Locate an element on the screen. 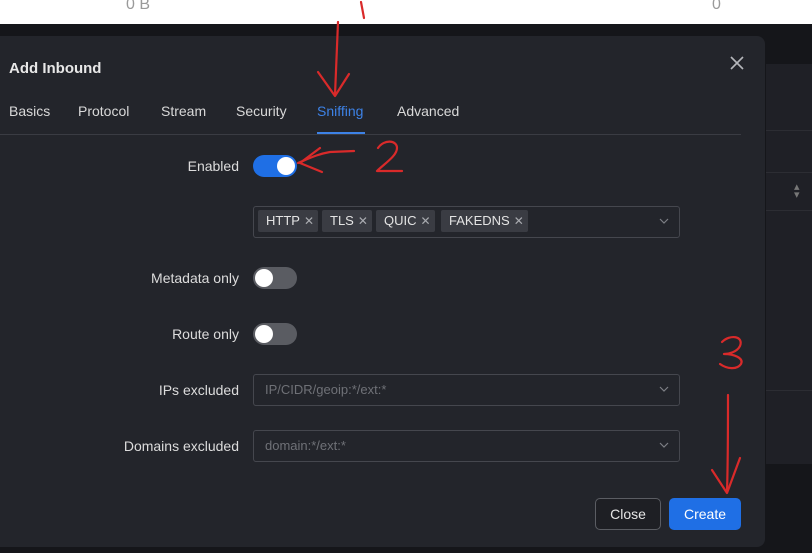  route-only-label: Route only is located at coordinates (205, 334).